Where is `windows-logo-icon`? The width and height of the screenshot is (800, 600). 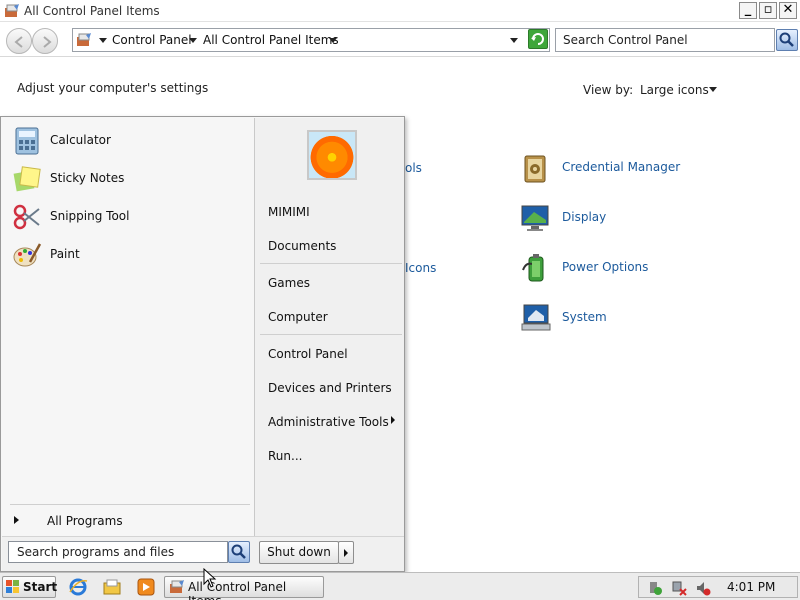 windows-logo-icon is located at coordinates (12, 586).